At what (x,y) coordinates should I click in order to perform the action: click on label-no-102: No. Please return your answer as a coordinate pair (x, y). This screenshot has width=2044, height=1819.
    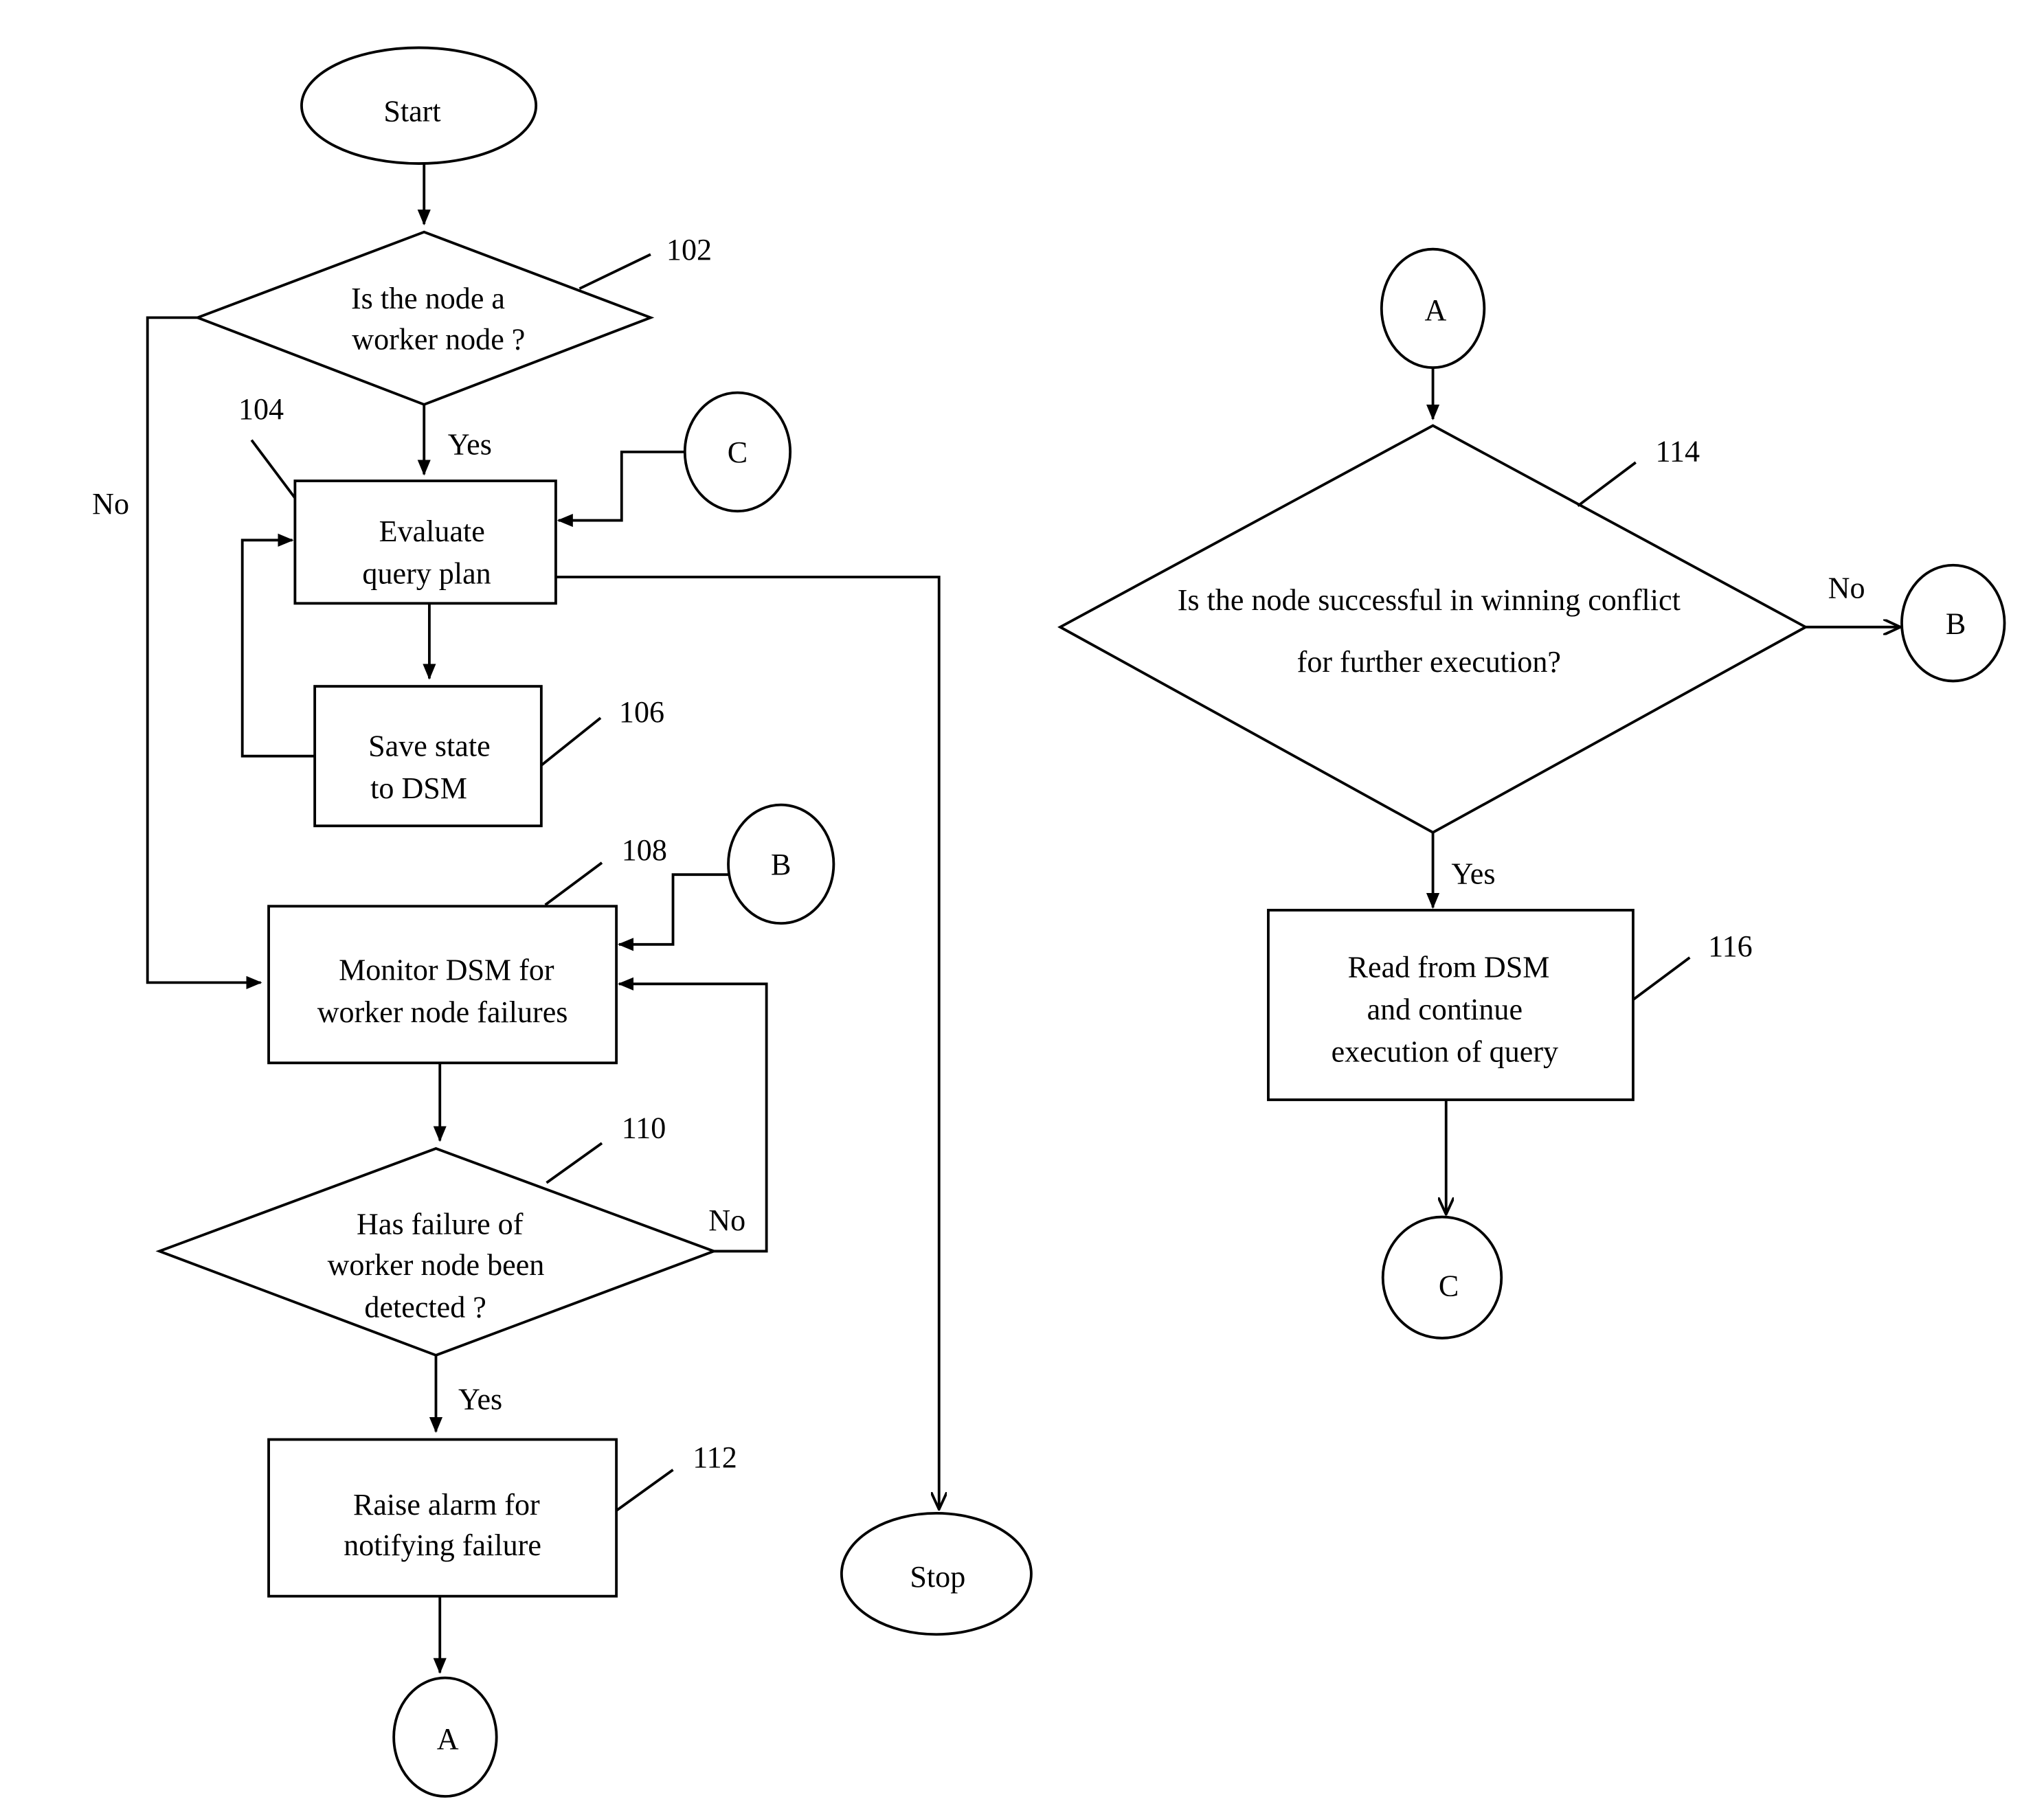
    Looking at the image, I should click on (110, 504).